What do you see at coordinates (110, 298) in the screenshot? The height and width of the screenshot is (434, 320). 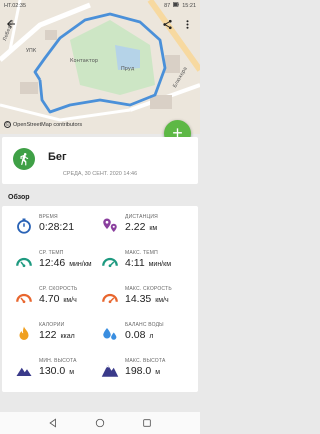 I see `max-speed-gauge-icon` at bounding box center [110, 298].